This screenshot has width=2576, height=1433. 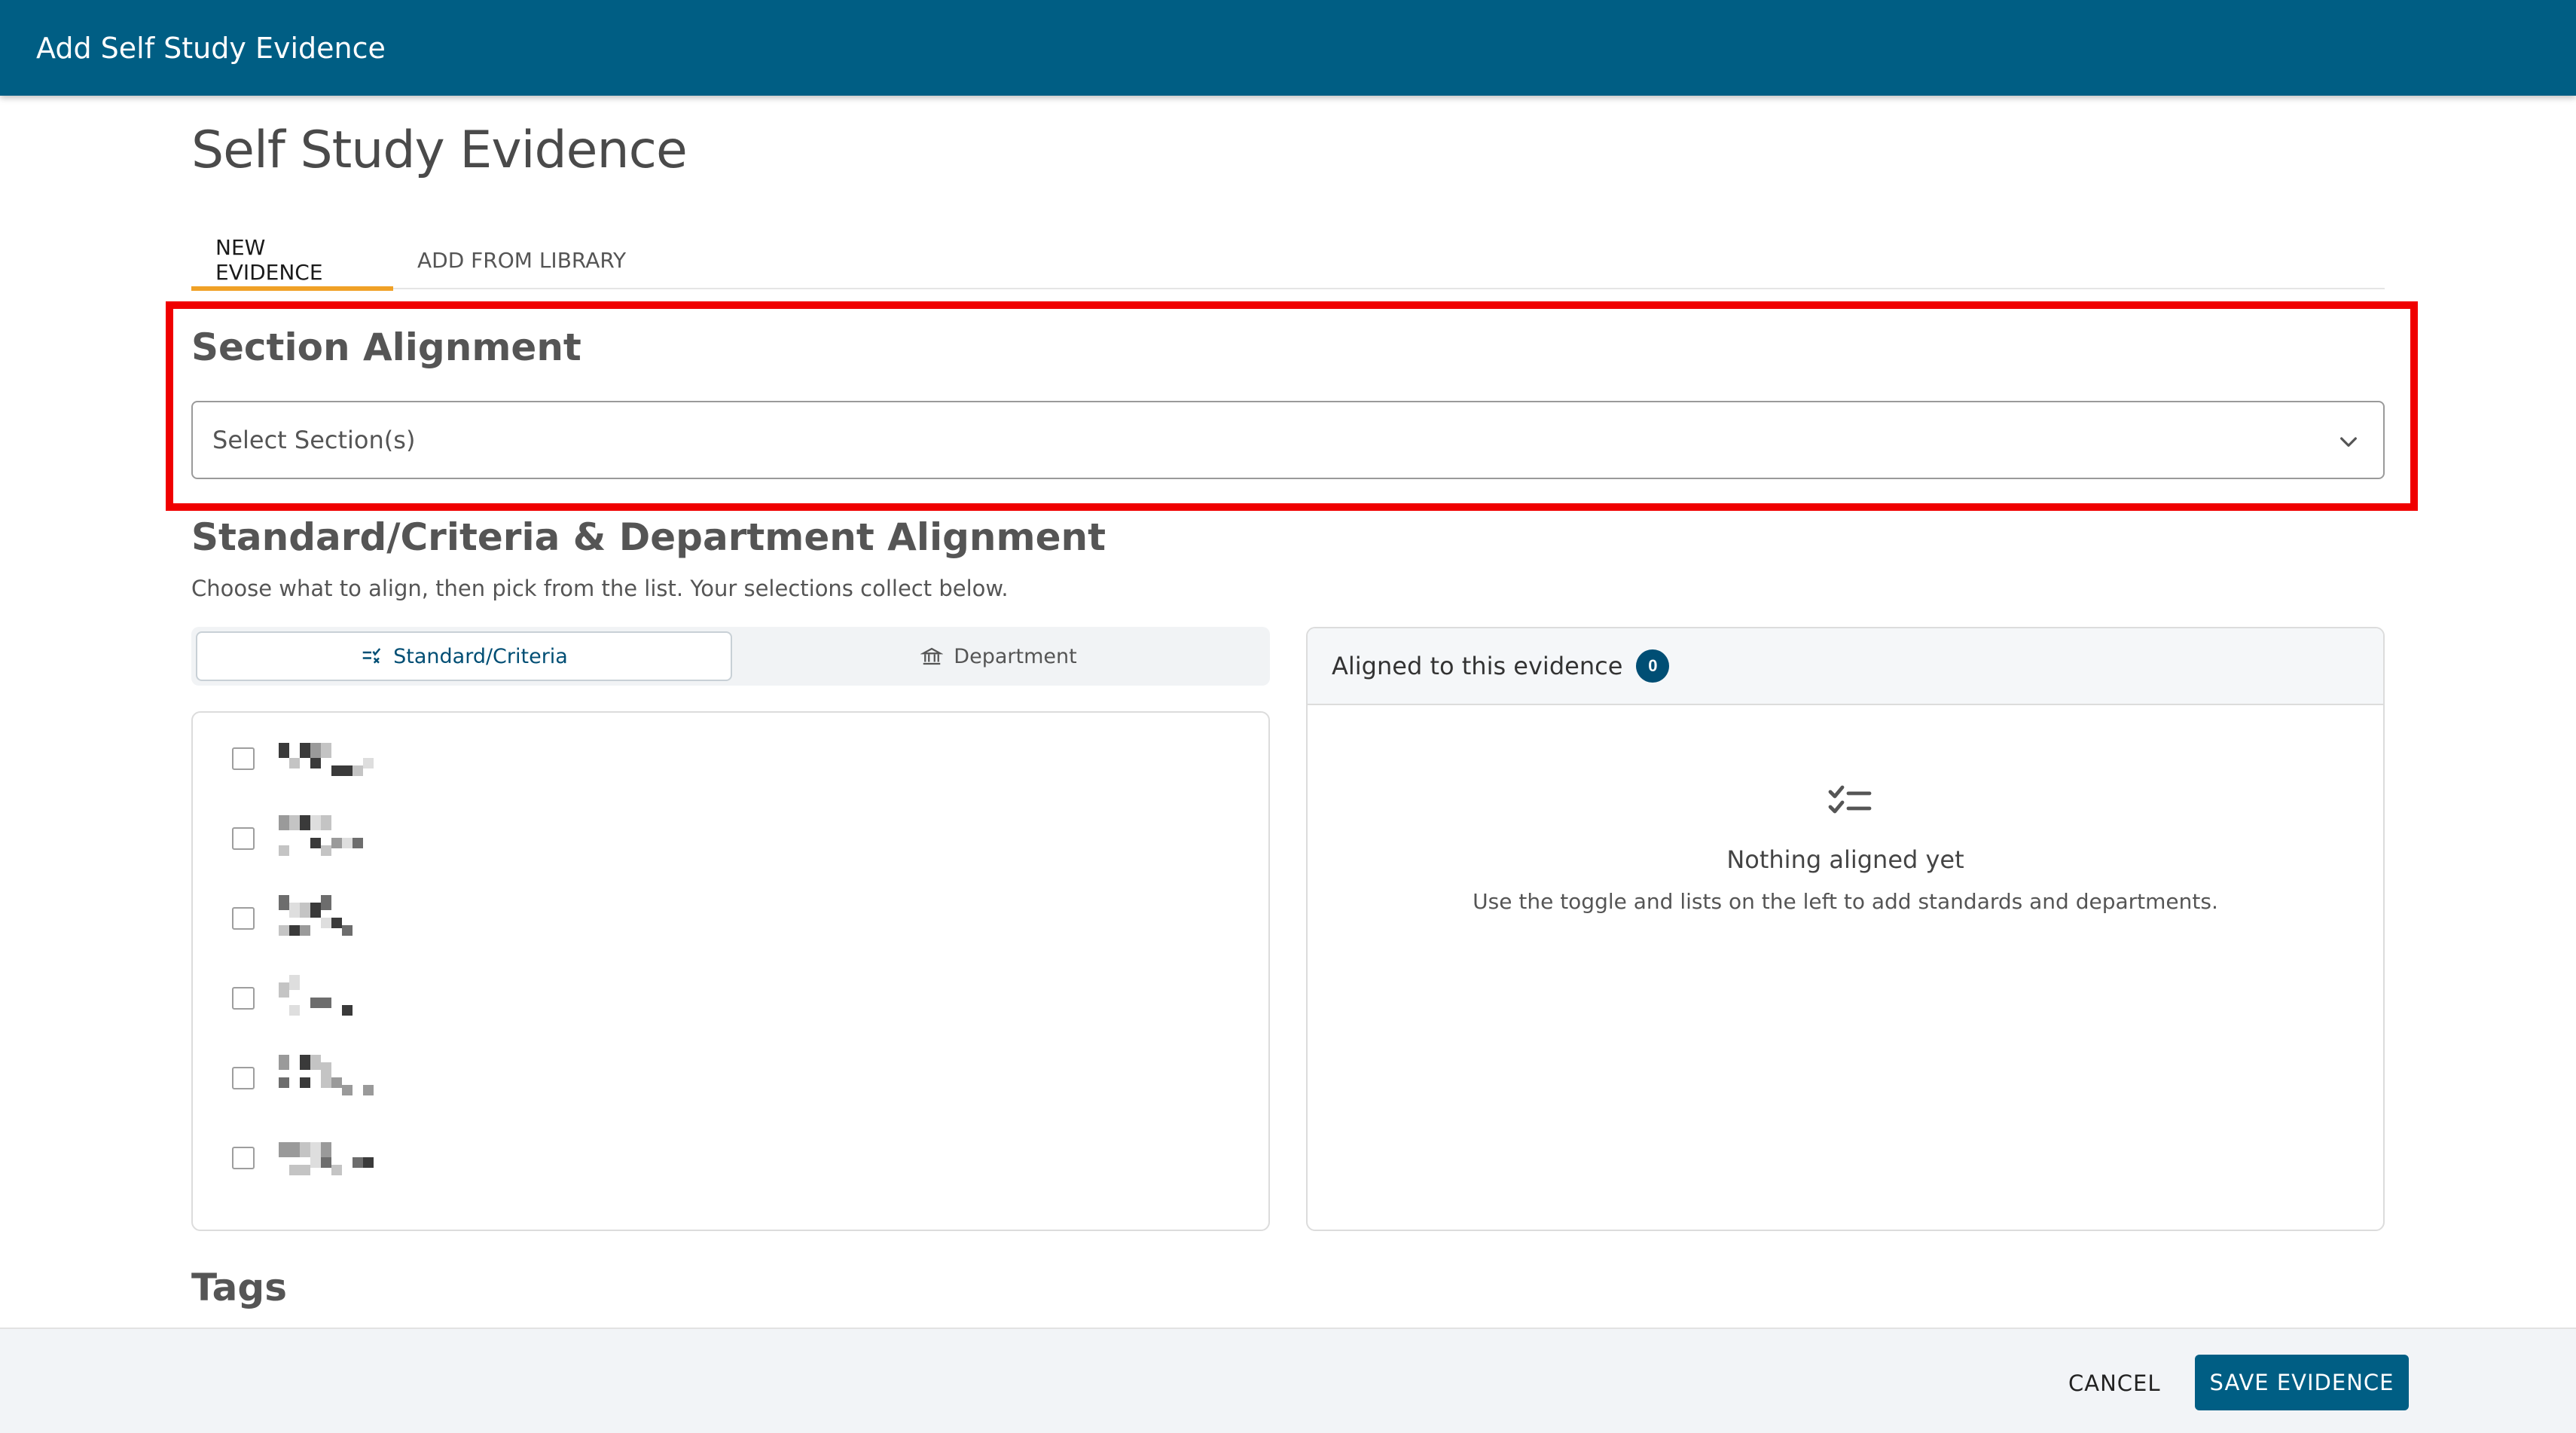 What do you see at coordinates (1288, 48) in the screenshot?
I see `top-app-bar: Add Self Study Evidence` at bounding box center [1288, 48].